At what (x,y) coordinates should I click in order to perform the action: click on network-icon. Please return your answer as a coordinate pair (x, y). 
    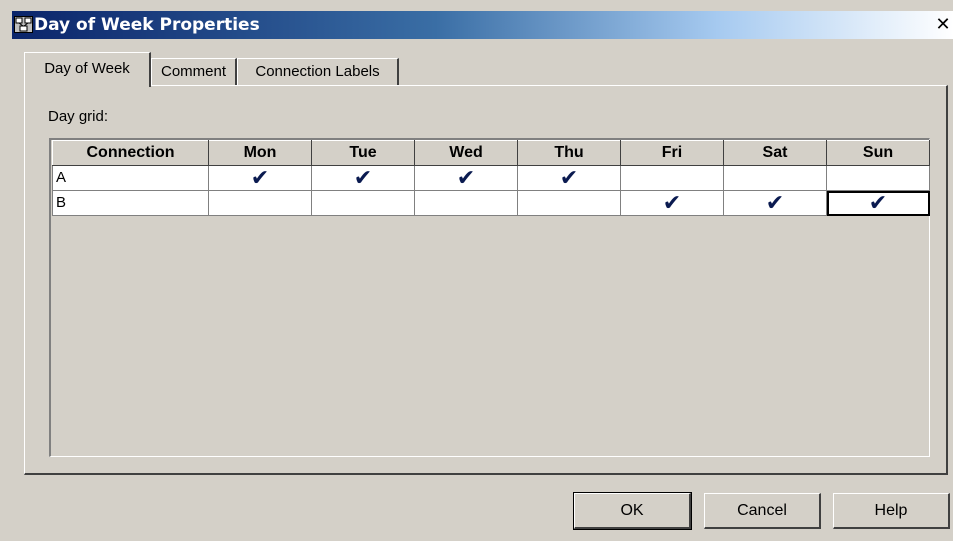
    Looking at the image, I should click on (23, 24).